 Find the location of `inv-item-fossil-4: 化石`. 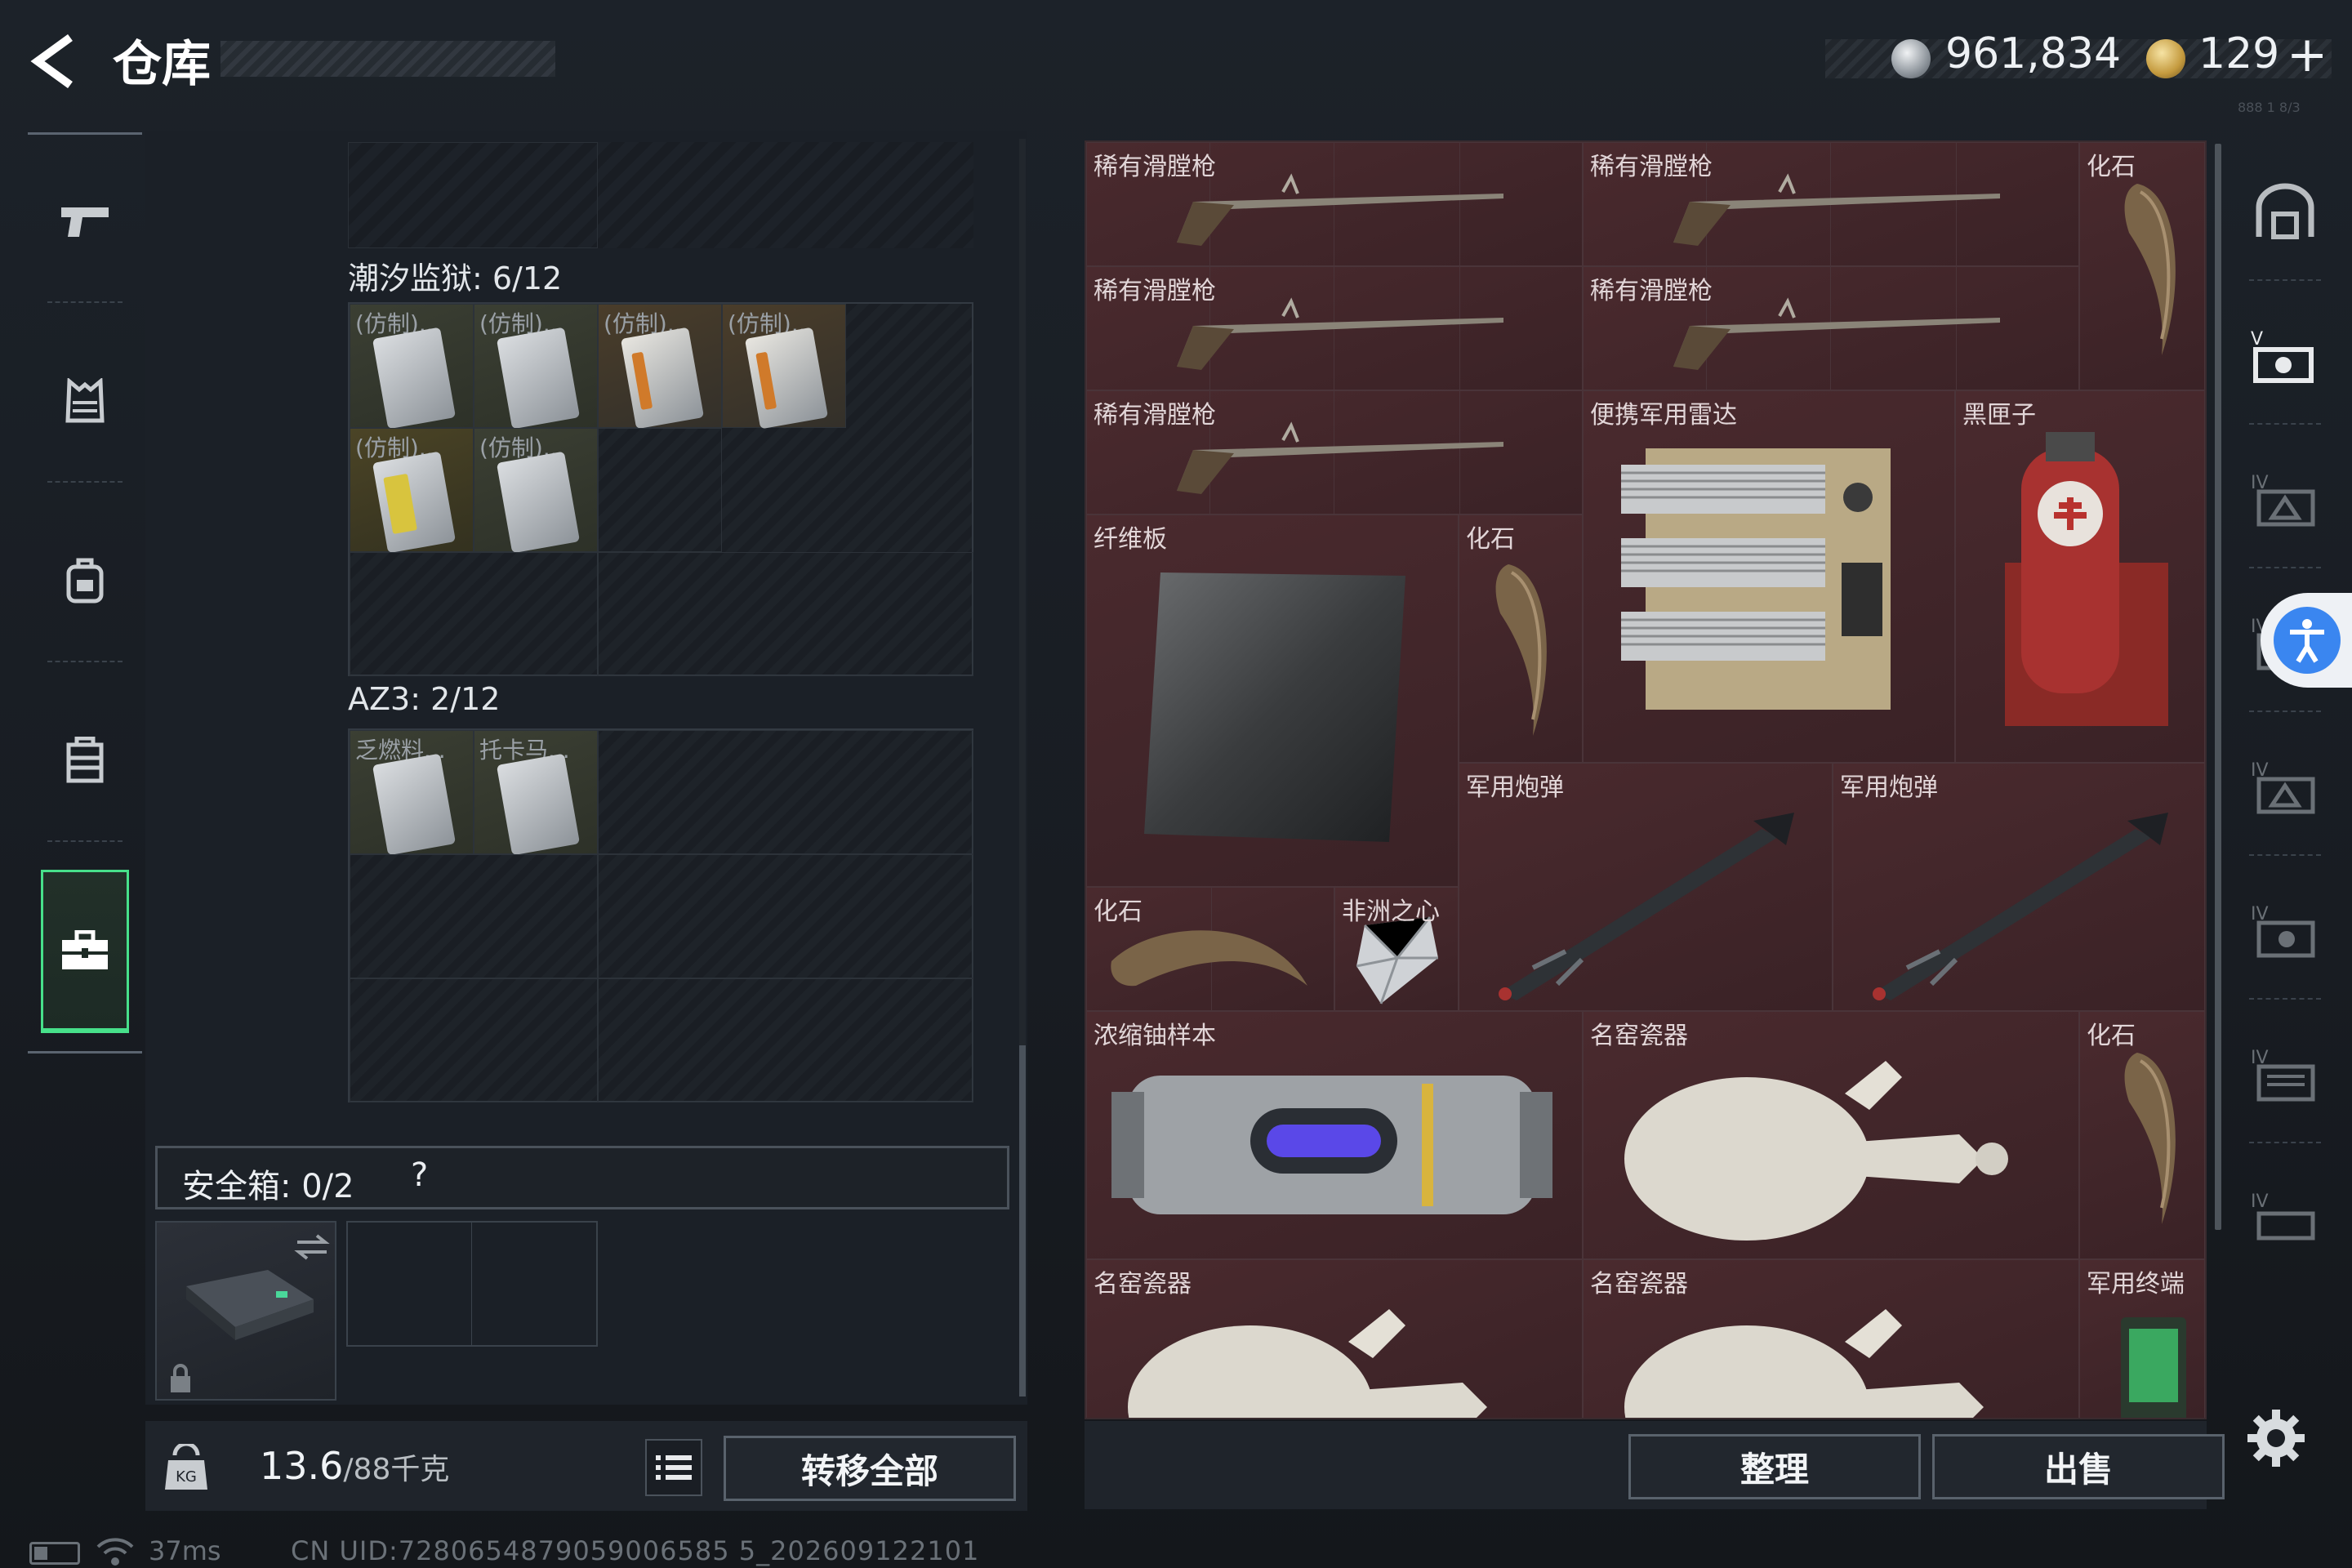

inv-item-fossil-4: 化石 is located at coordinates (2142, 1135).